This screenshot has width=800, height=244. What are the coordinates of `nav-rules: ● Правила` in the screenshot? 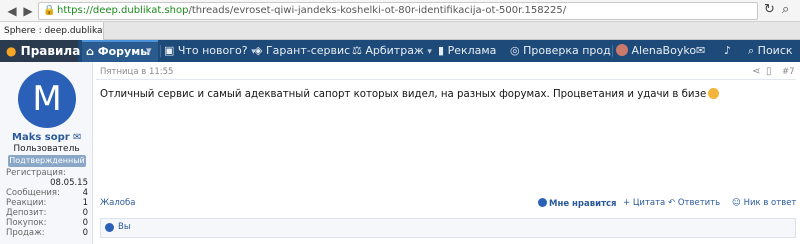 It's located at (40, 51).